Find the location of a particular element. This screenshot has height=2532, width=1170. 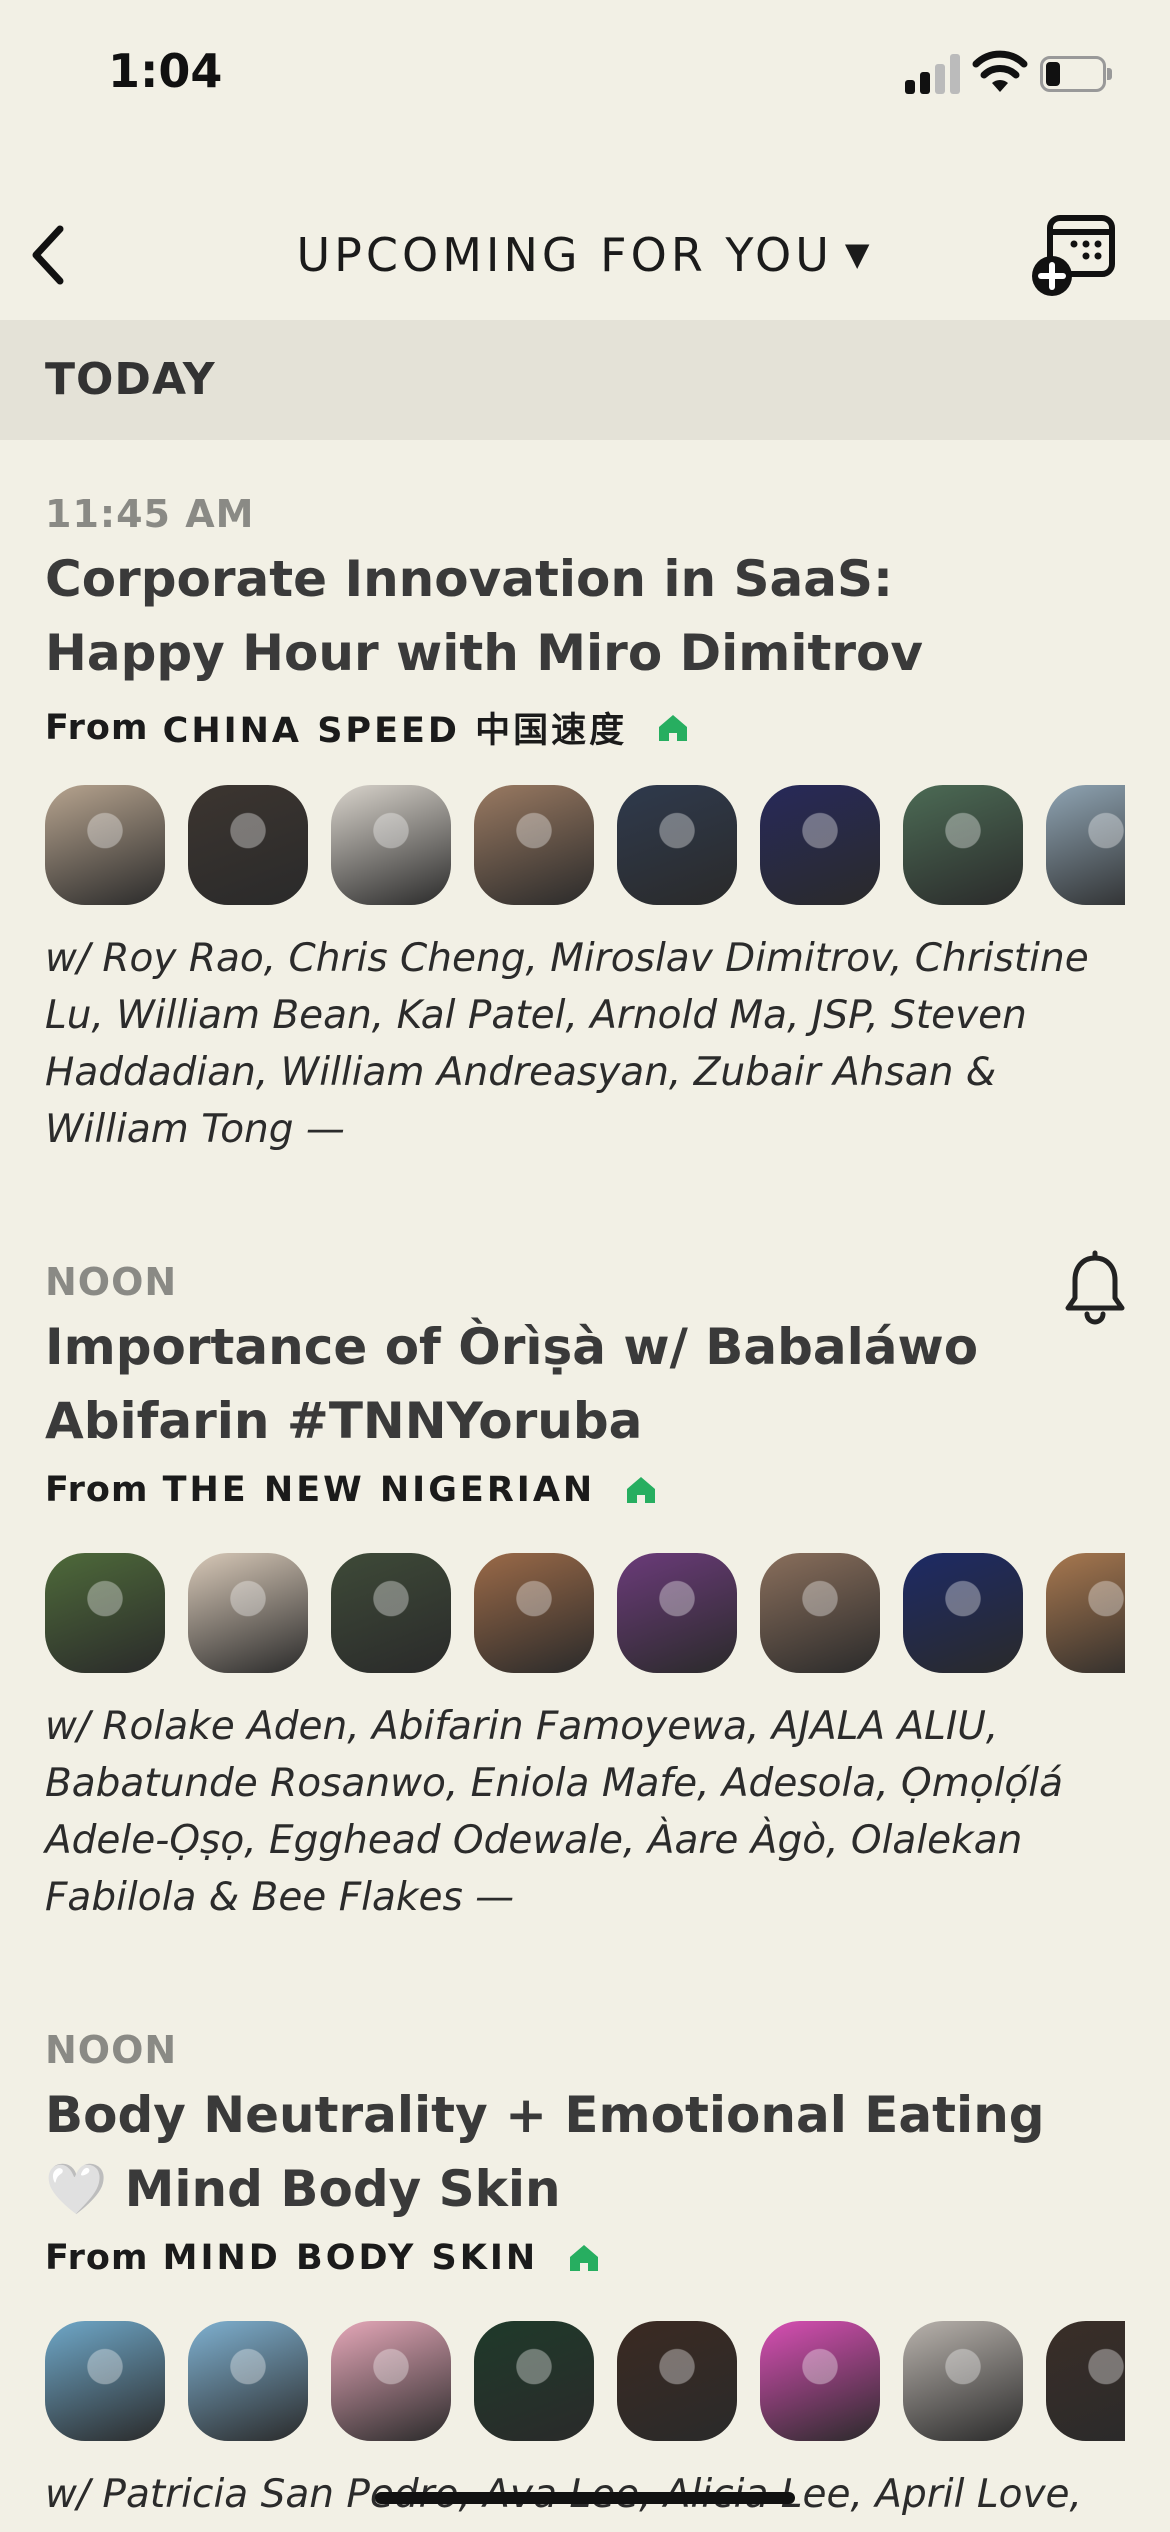

event-club: From MIND BODY SKIN is located at coordinates (322, 2258).